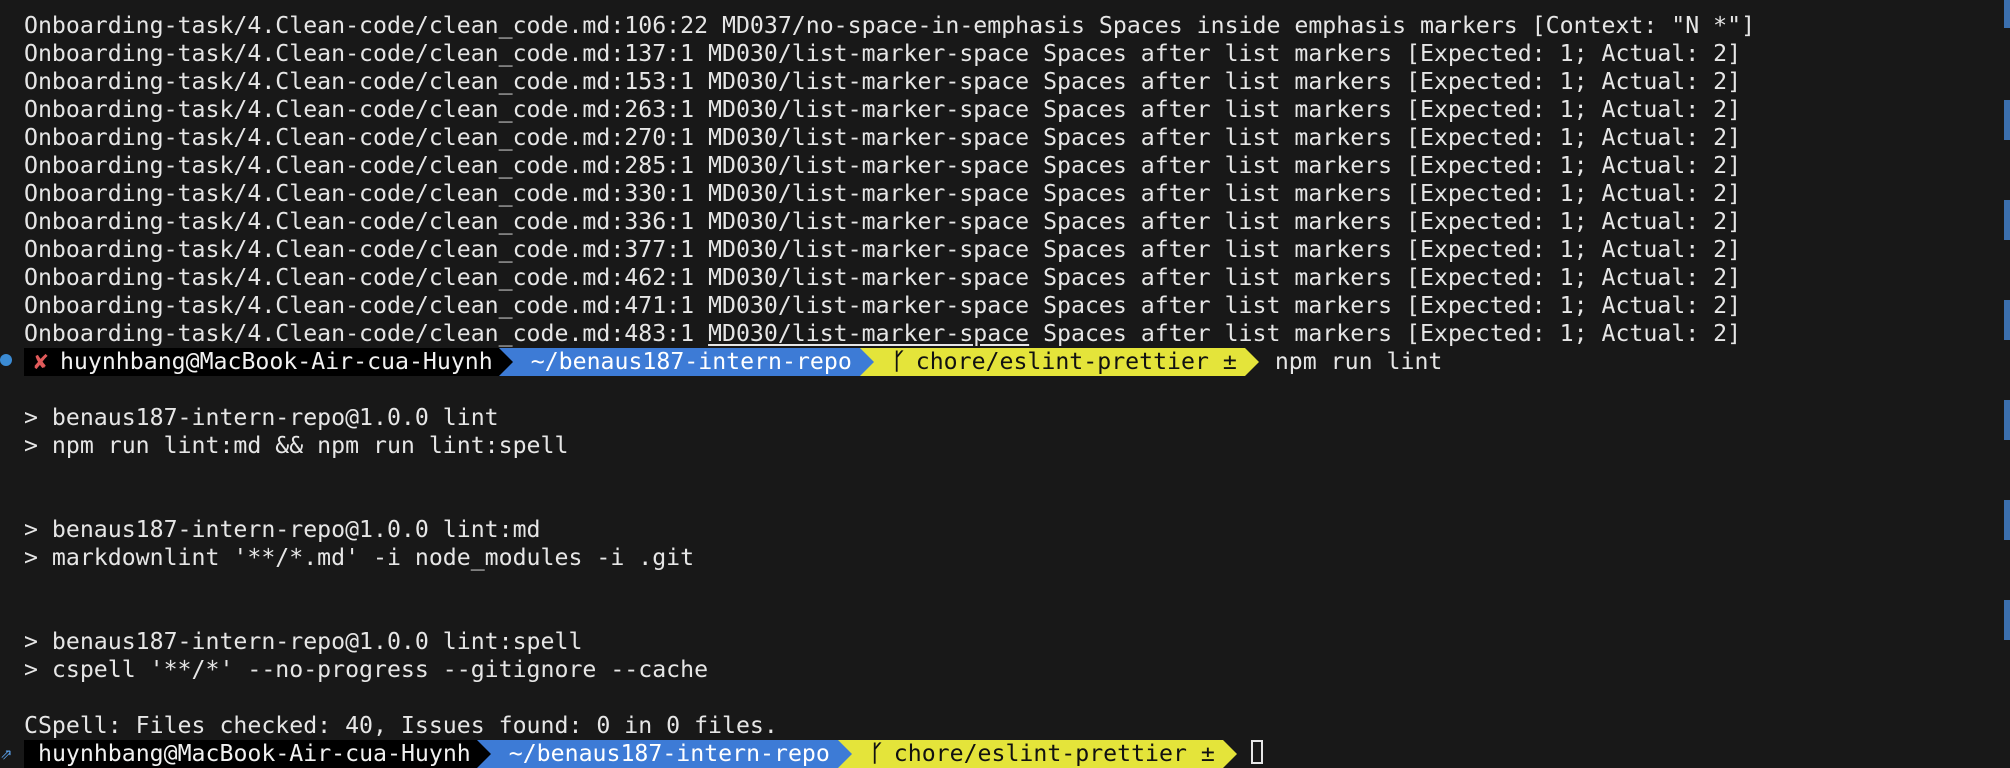 The height and width of the screenshot is (768, 2010). I want to click on script-header: > benaus187-intern-repo@1.0.0 lint, so click(261, 417).